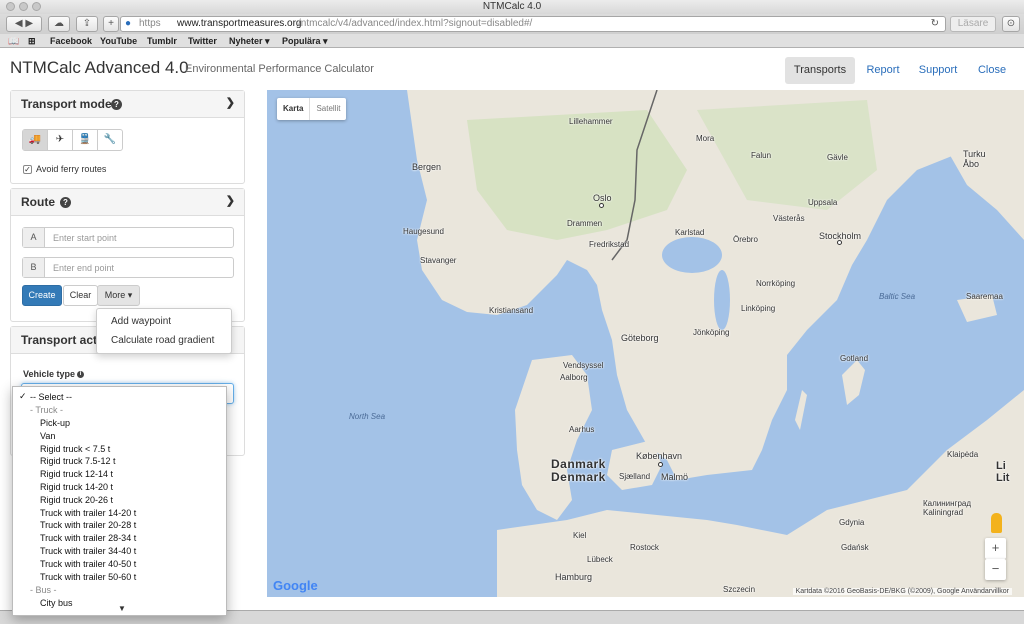 This screenshot has width=1024, height=624. I want to click on app-subtitle: Environmental Performance Calculator, so click(279, 69).